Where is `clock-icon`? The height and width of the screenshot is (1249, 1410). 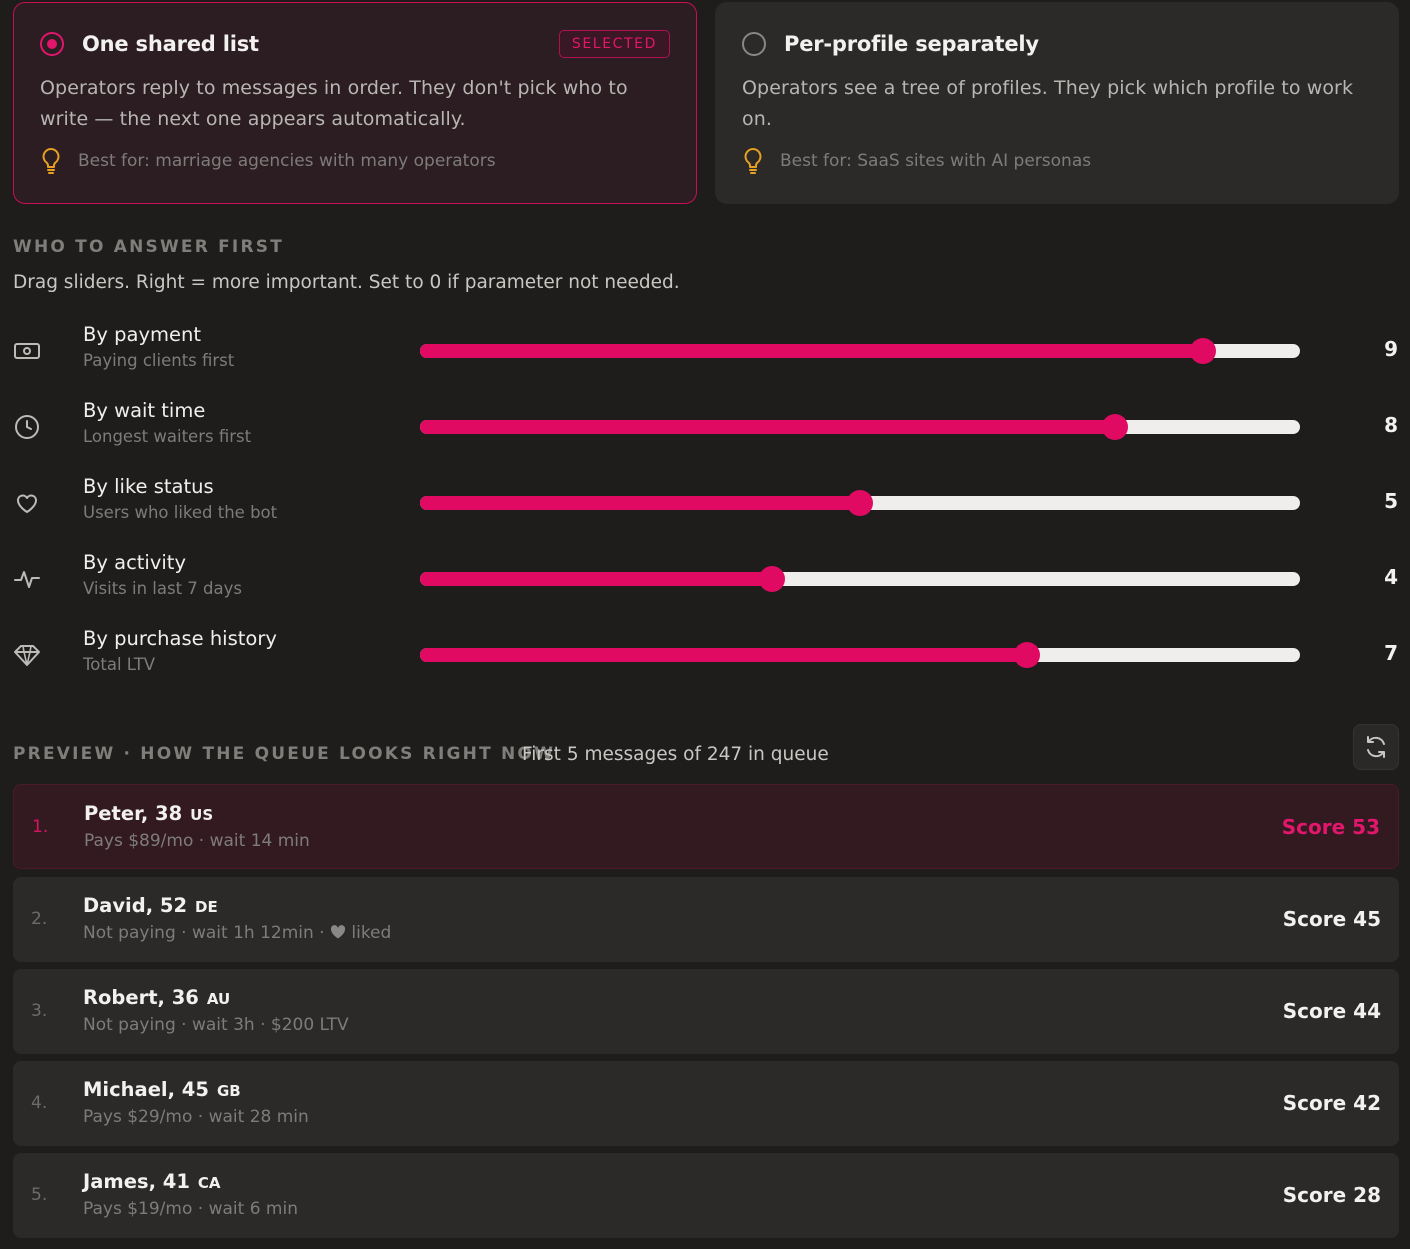
clock-icon is located at coordinates (27, 427).